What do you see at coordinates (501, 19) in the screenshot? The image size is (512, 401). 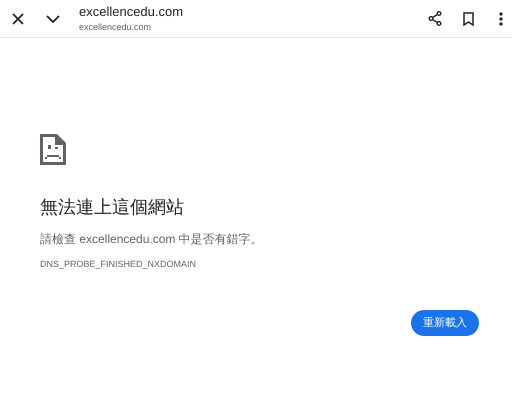 I see `more-icon` at bounding box center [501, 19].